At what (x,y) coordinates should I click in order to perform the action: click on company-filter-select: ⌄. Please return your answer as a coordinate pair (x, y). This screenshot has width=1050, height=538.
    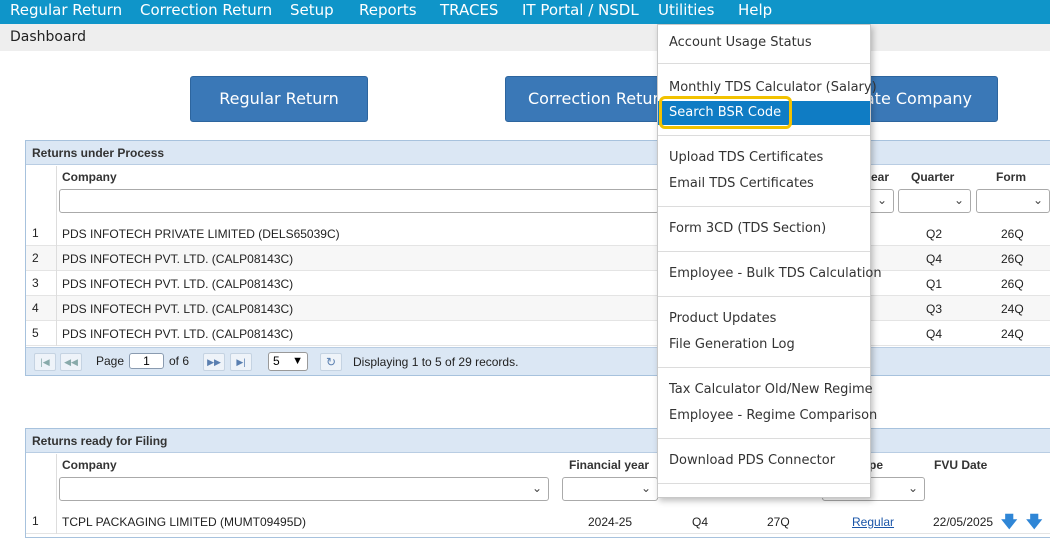
    Looking at the image, I should click on (304, 489).